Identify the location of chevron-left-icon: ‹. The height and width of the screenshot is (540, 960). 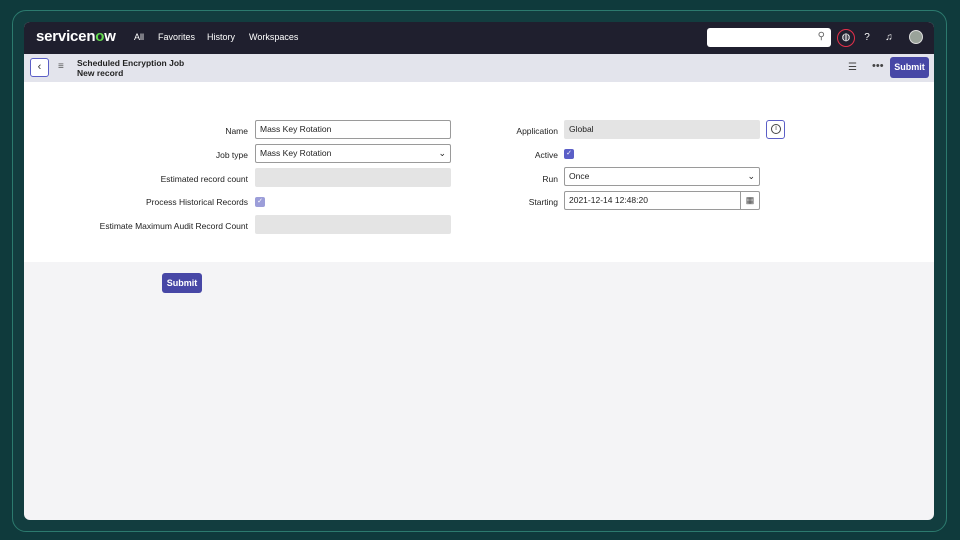
(39, 67).